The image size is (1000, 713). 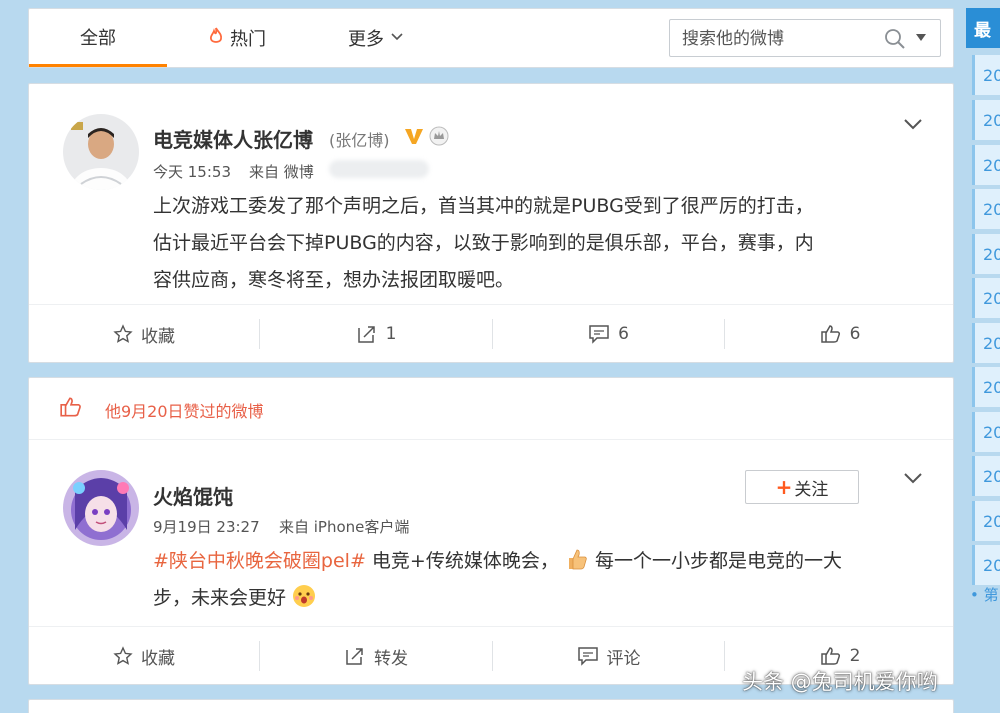 I want to click on post-actions: 收藏 1 6 6, so click(x=491, y=333).